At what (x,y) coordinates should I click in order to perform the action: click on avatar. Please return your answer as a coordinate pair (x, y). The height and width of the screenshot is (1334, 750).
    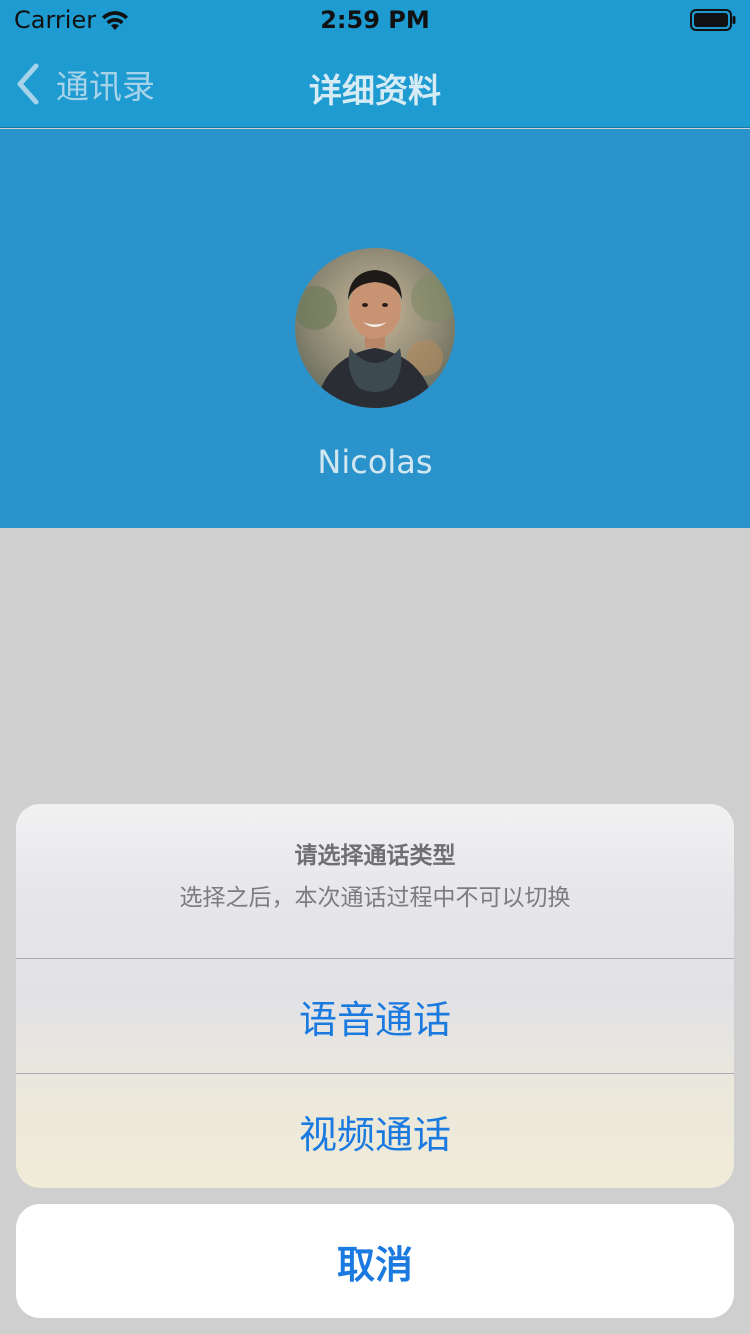
    Looking at the image, I should click on (375, 328).